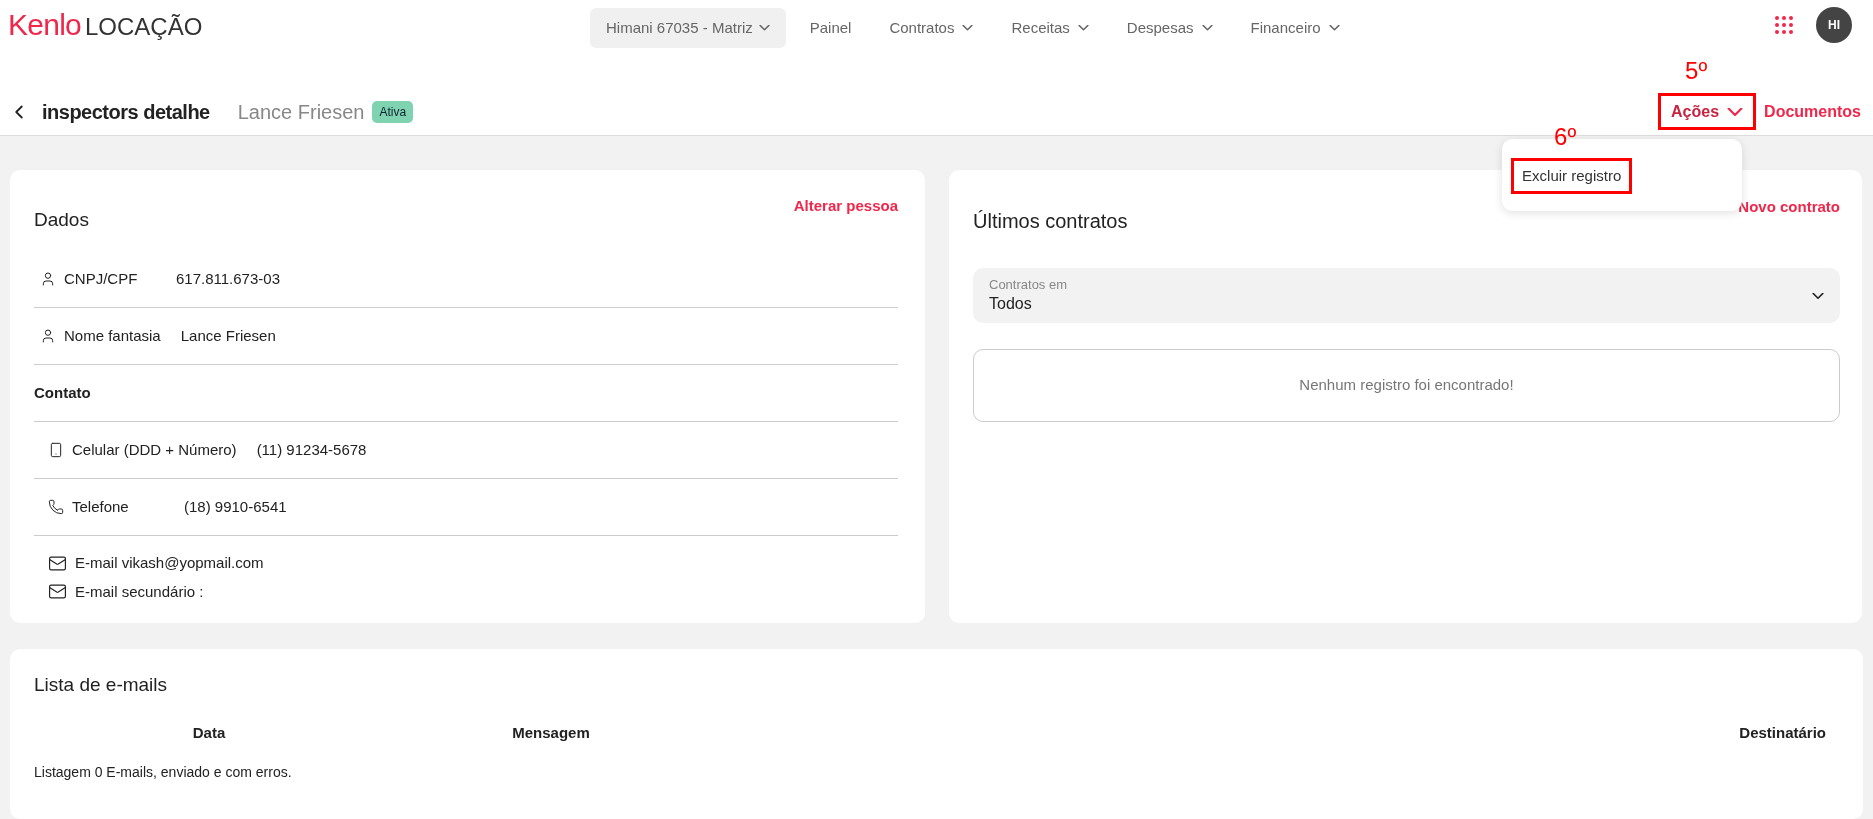  I want to click on menu-item: Excluir registro, so click(1572, 176).